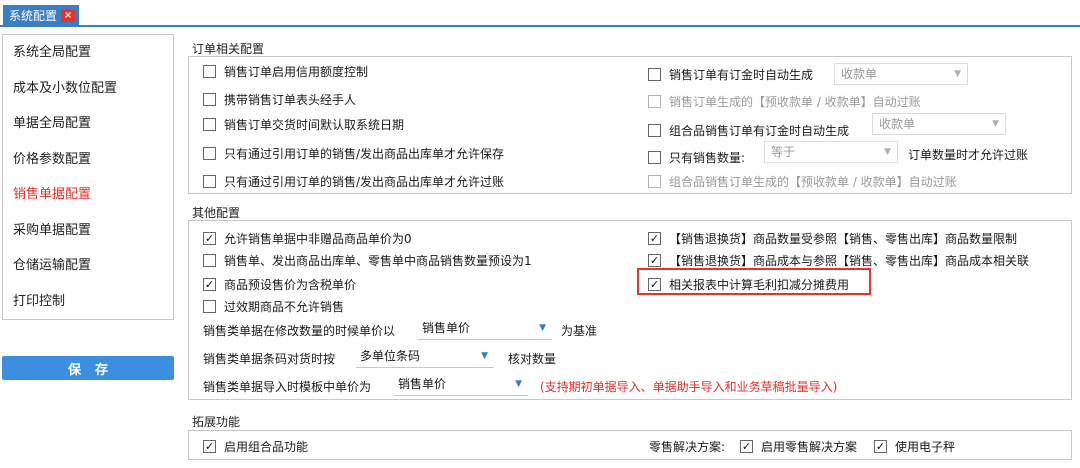 The image size is (1080, 468). I want to click on sidebar-item-sales-document: 销售单据配置, so click(88, 195).